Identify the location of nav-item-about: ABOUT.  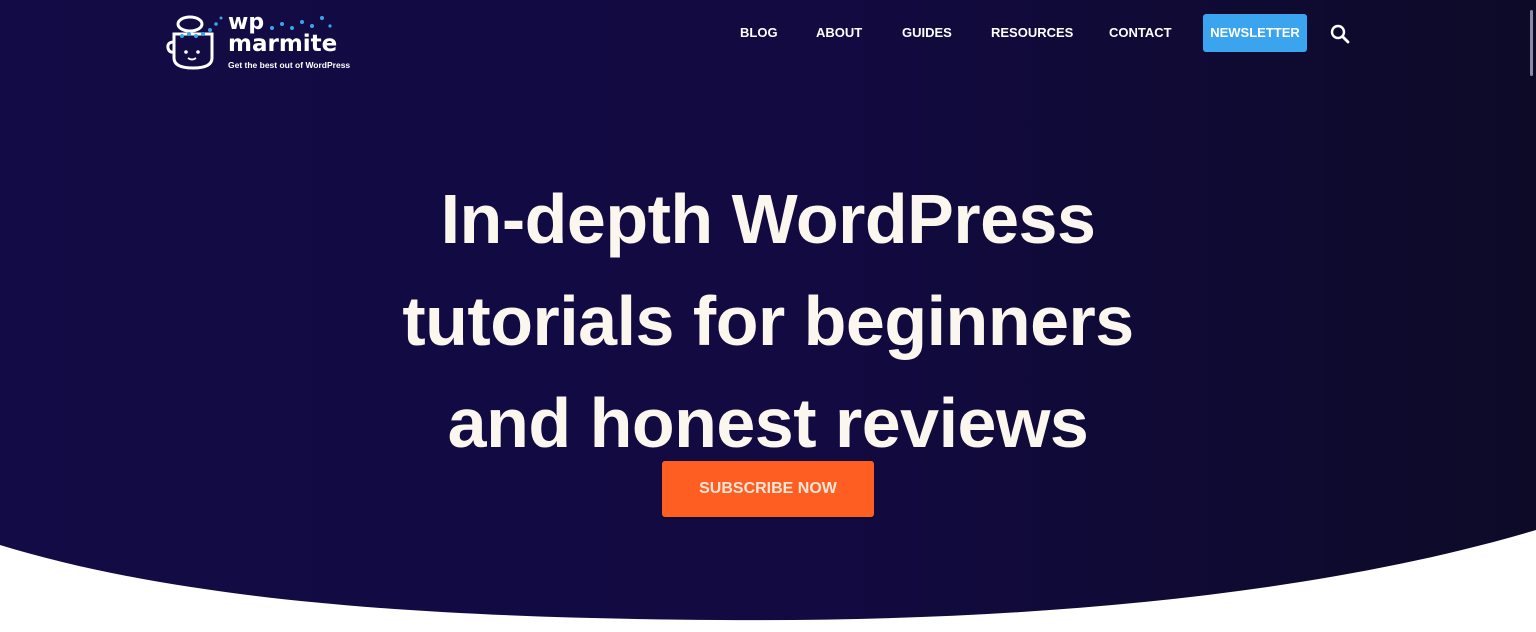
(839, 33).